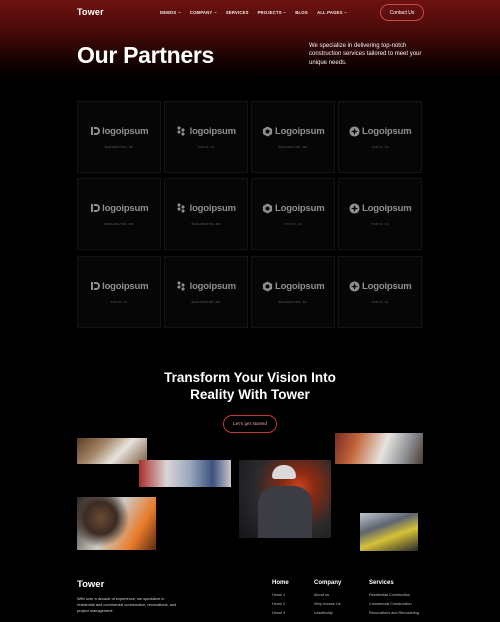 Image resolution: width=500 pixels, height=622 pixels. Describe the element at coordinates (250, 377) in the screenshot. I see `cta-heading-line-1: Transform Your Vision Into` at that location.